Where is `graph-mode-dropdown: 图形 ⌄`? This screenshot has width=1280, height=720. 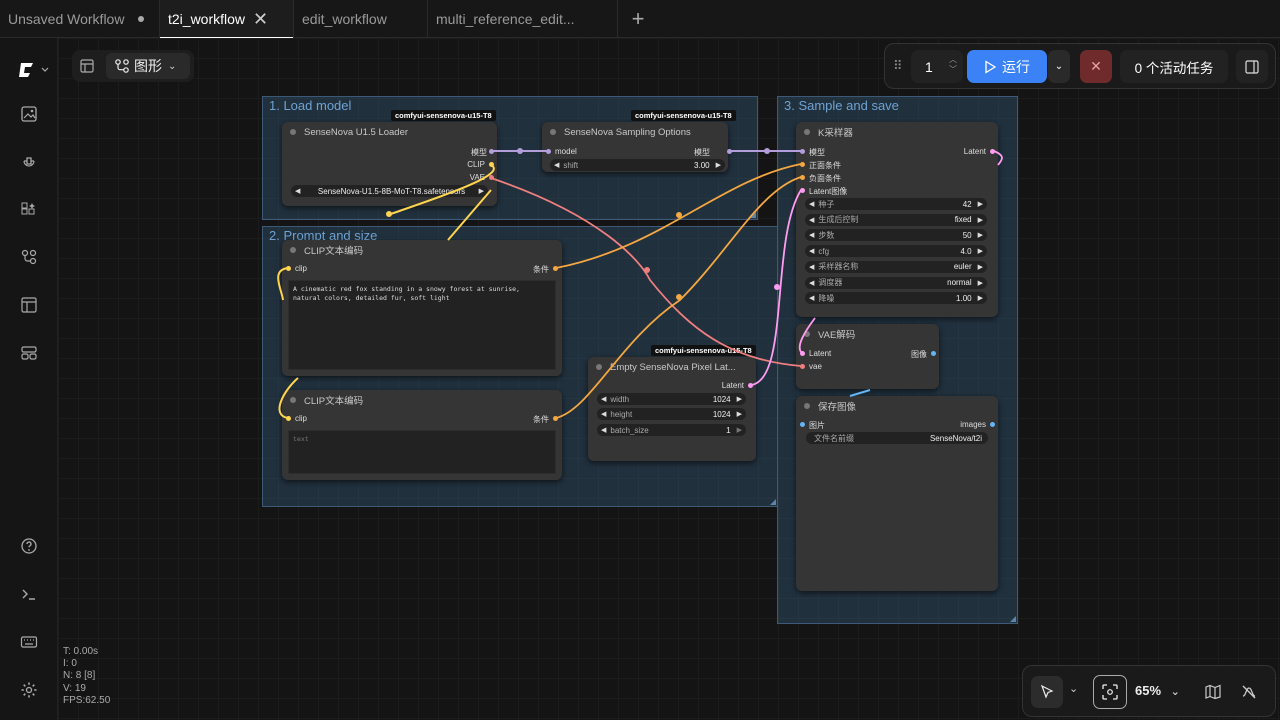 graph-mode-dropdown: 图形 ⌄ is located at coordinates (148, 66).